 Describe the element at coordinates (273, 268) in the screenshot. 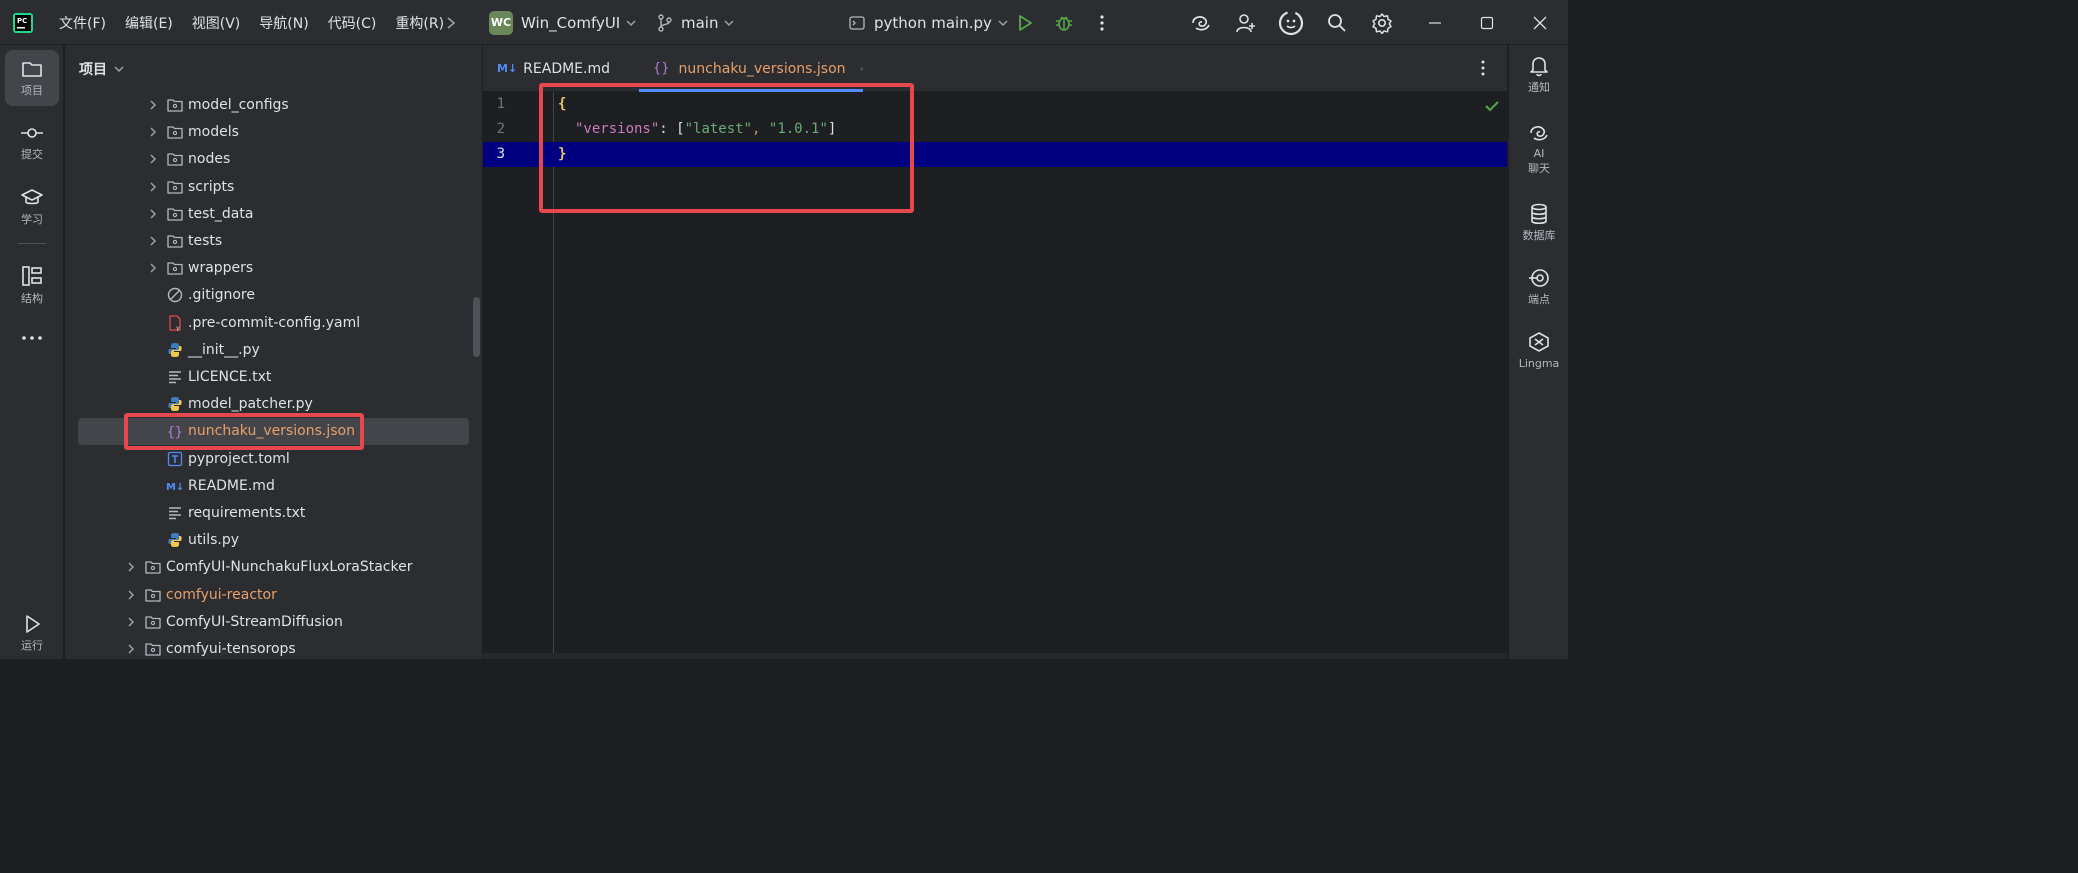

I see `tree-folder: wrappers` at that location.